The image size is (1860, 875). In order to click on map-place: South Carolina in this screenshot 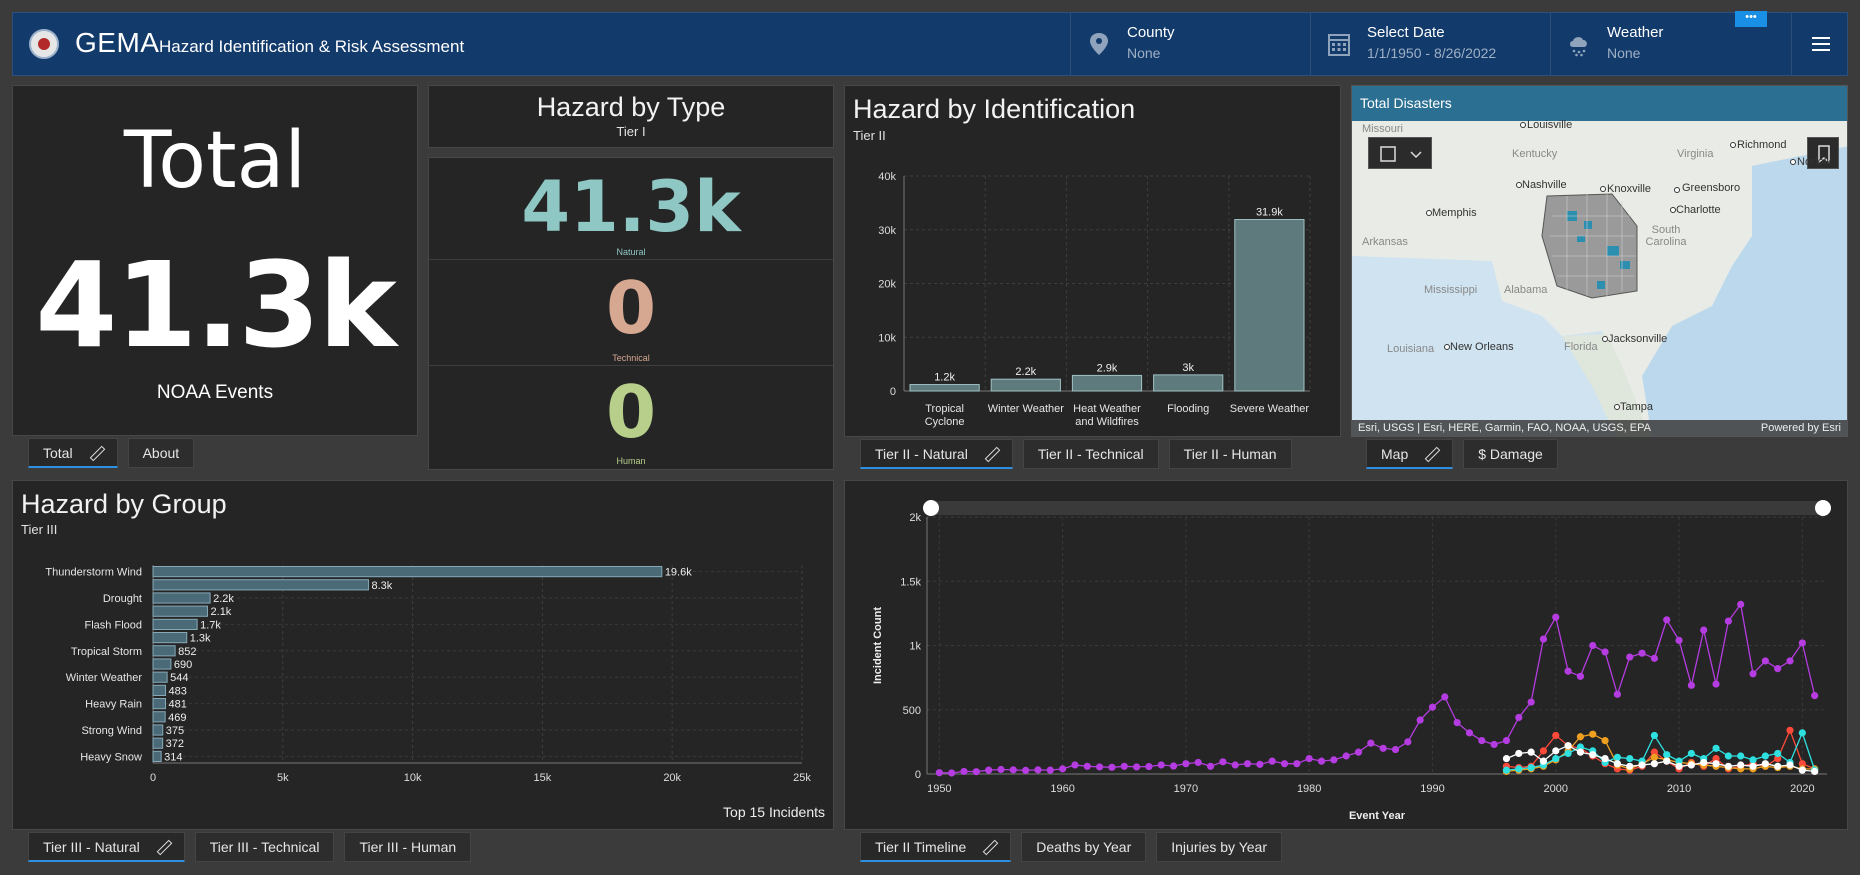, I will do `click(1666, 236)`.